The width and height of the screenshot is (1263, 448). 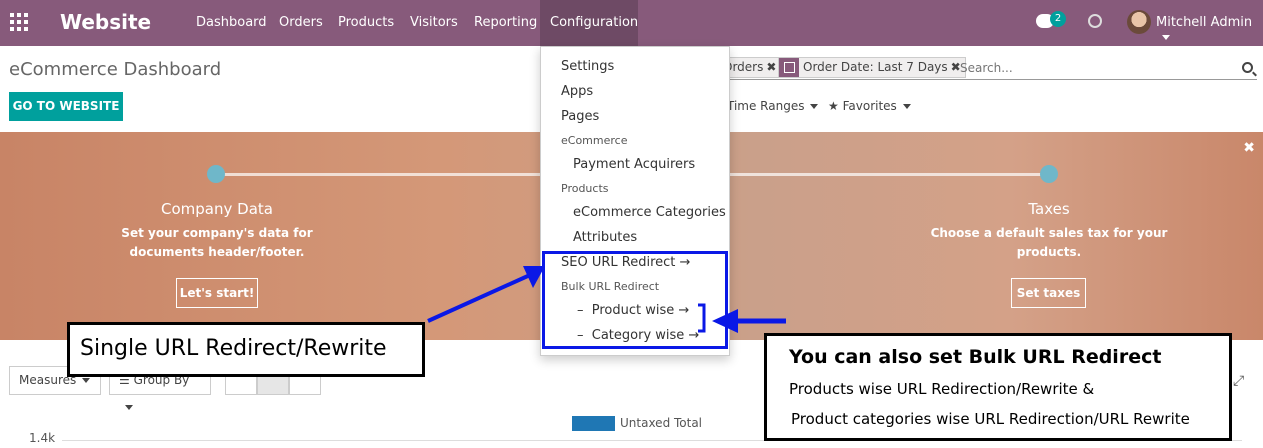 I want to click on y-axis-tick: 1.4k, so click(x=42, y=438).